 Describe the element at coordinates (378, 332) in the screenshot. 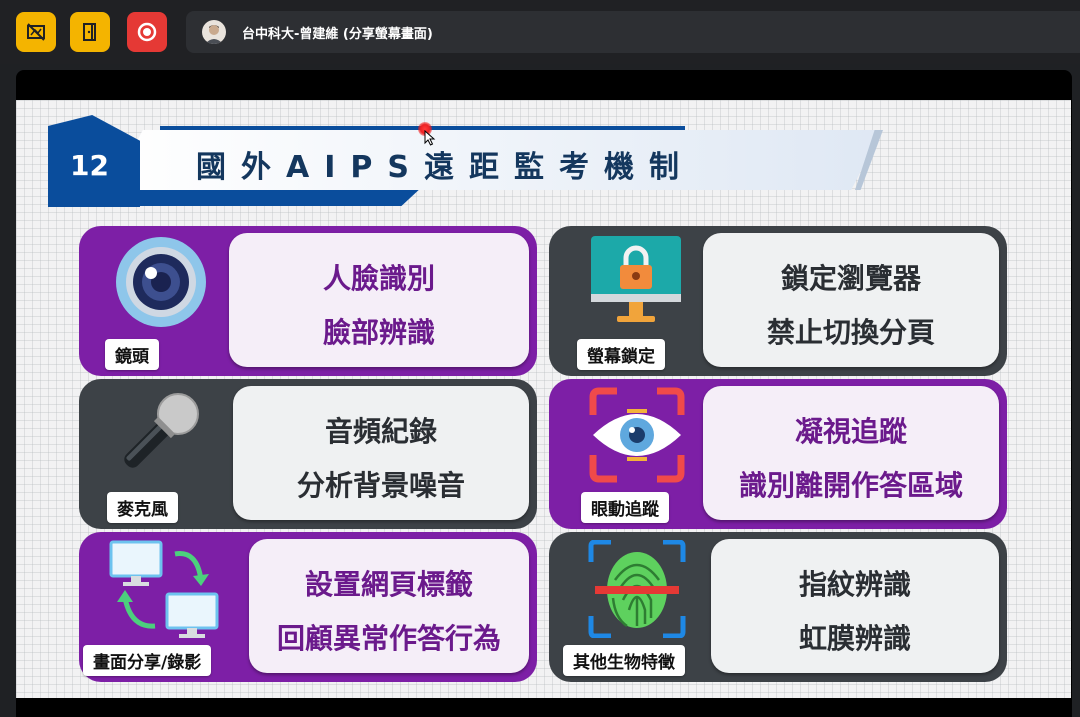

I see `card-line-2: 臉部辨識` at that location.